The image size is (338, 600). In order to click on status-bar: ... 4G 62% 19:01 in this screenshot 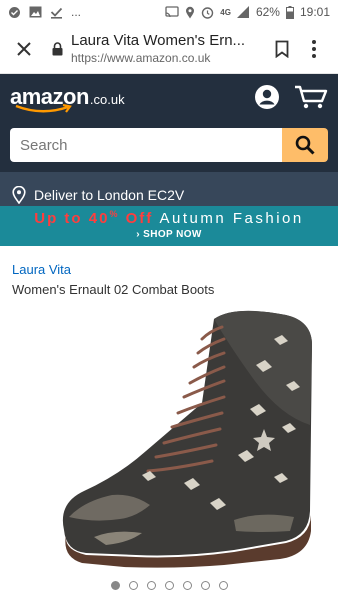, I will do `click(169, 12)`.